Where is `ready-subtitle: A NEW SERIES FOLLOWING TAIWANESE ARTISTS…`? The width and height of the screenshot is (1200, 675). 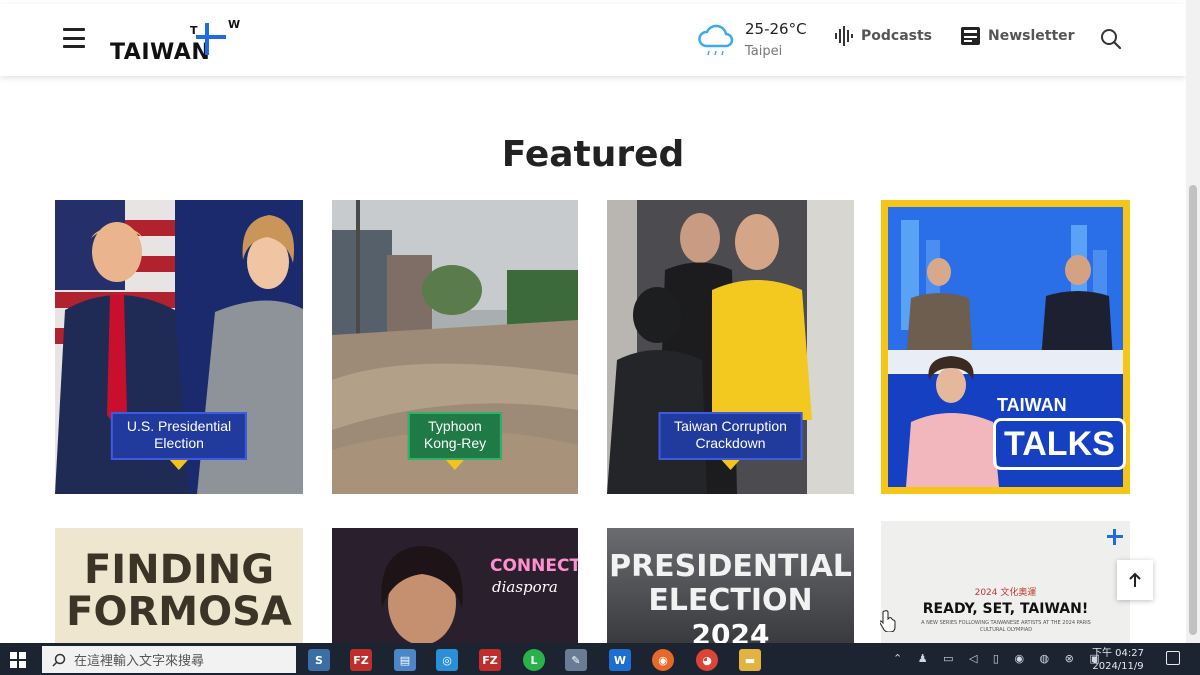
ready-subtitle: A NEW SERIES FOLLOWING TAIWANESE ARTISTS… is located at coordinates (1006, 626).